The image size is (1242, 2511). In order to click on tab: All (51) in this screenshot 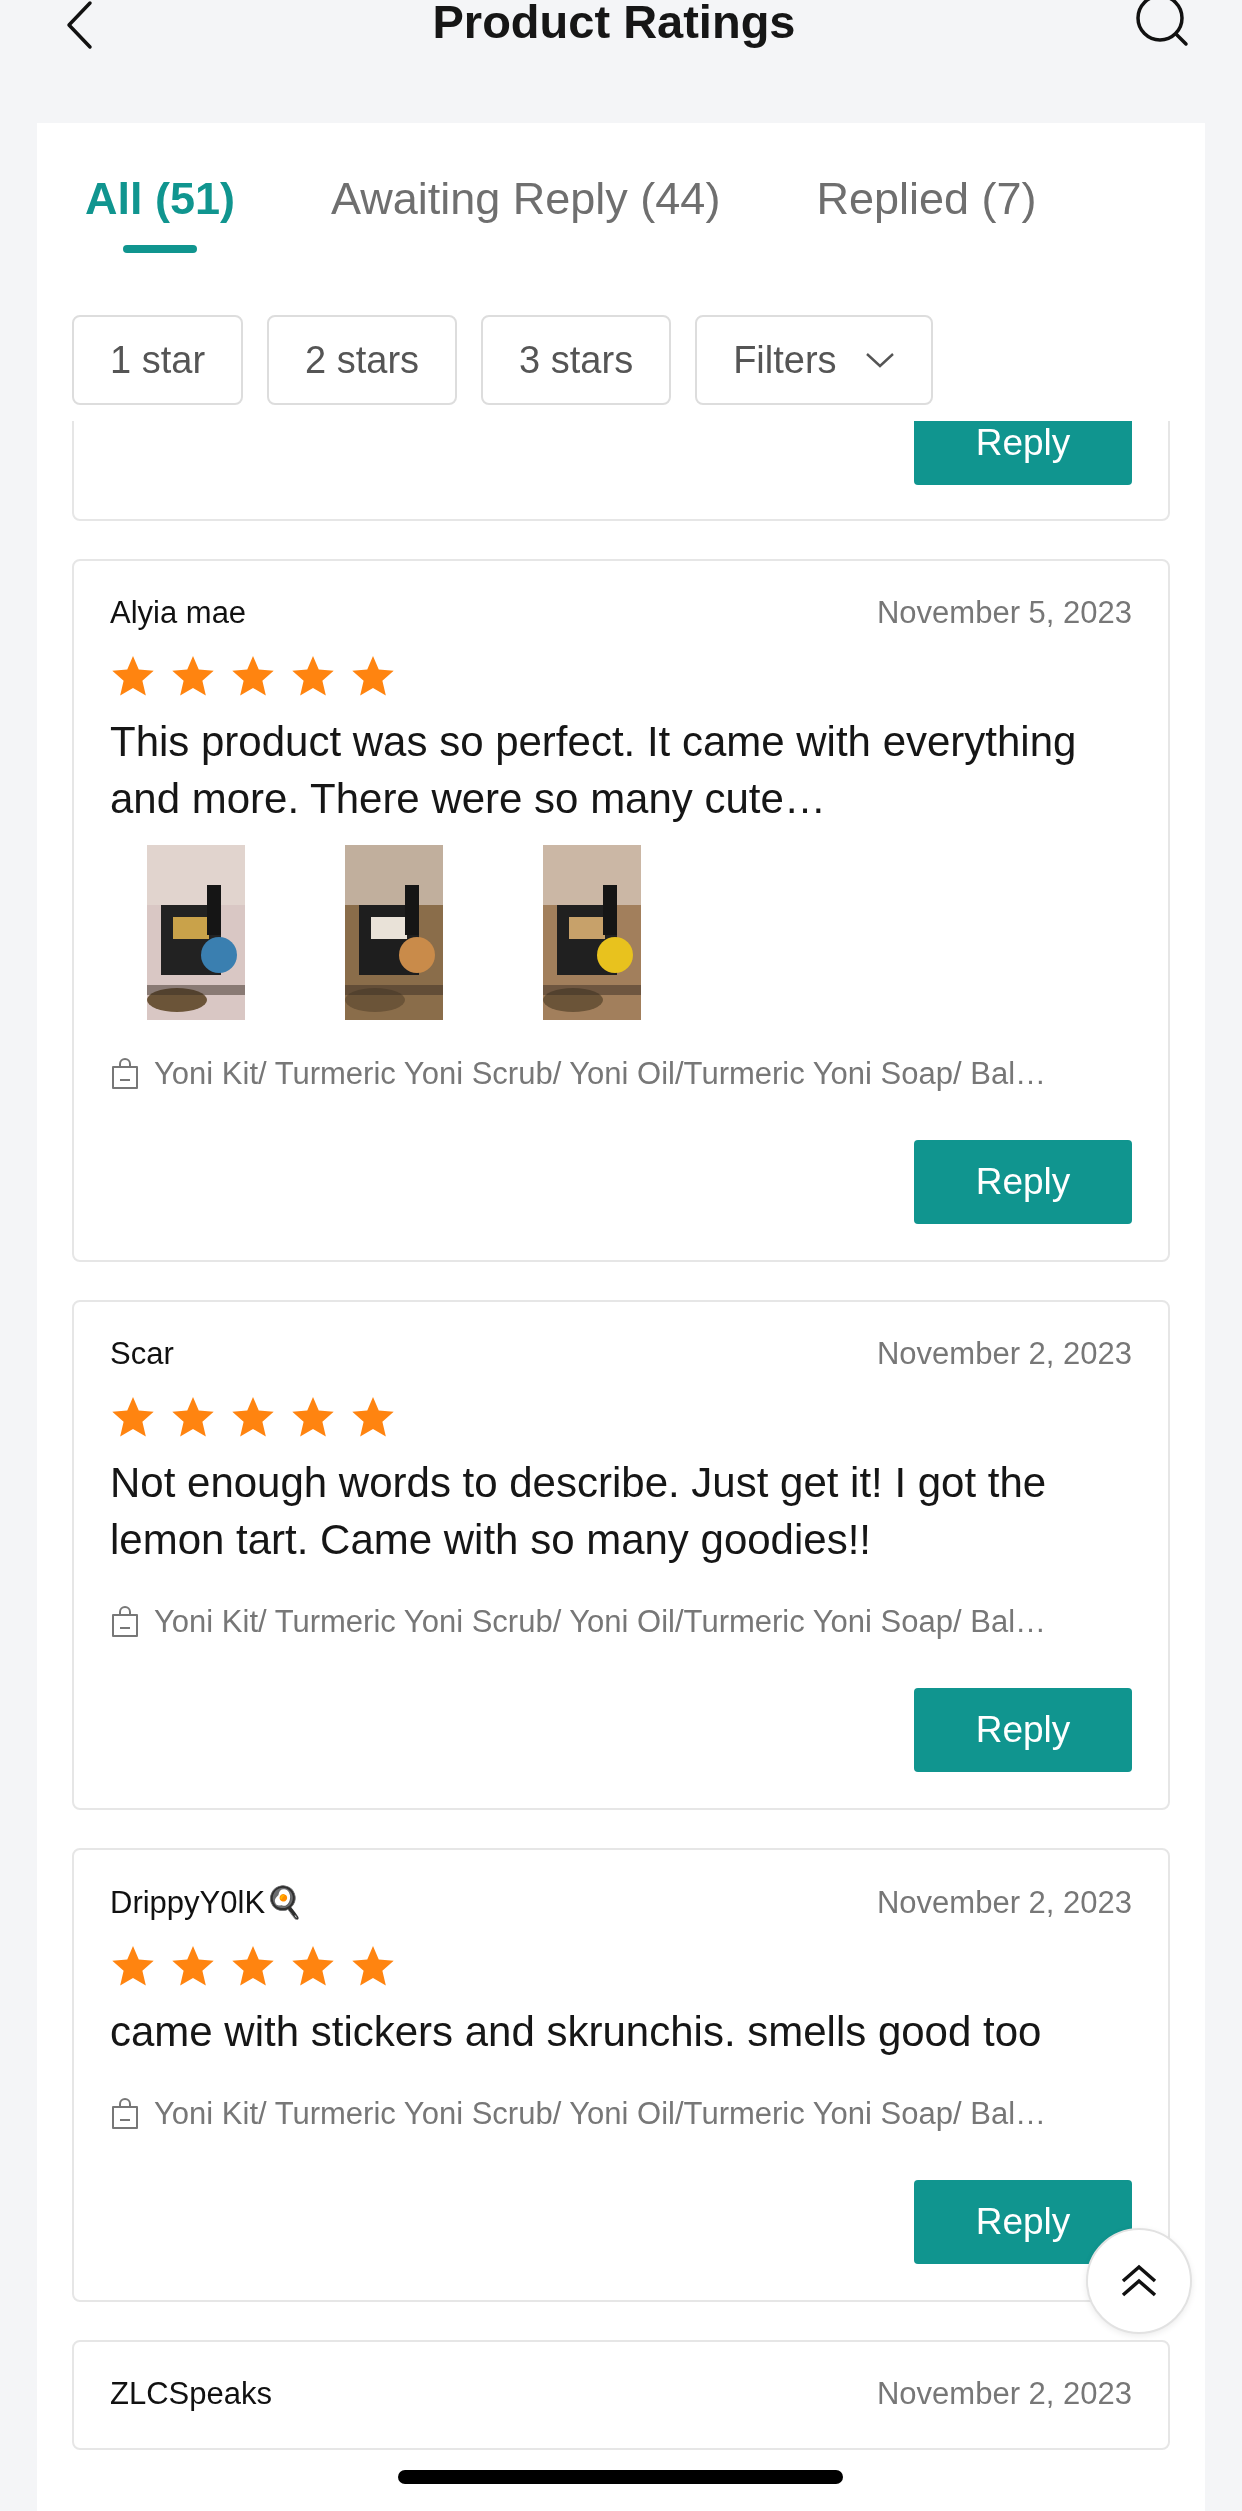, I will do `click(160, 218)`.